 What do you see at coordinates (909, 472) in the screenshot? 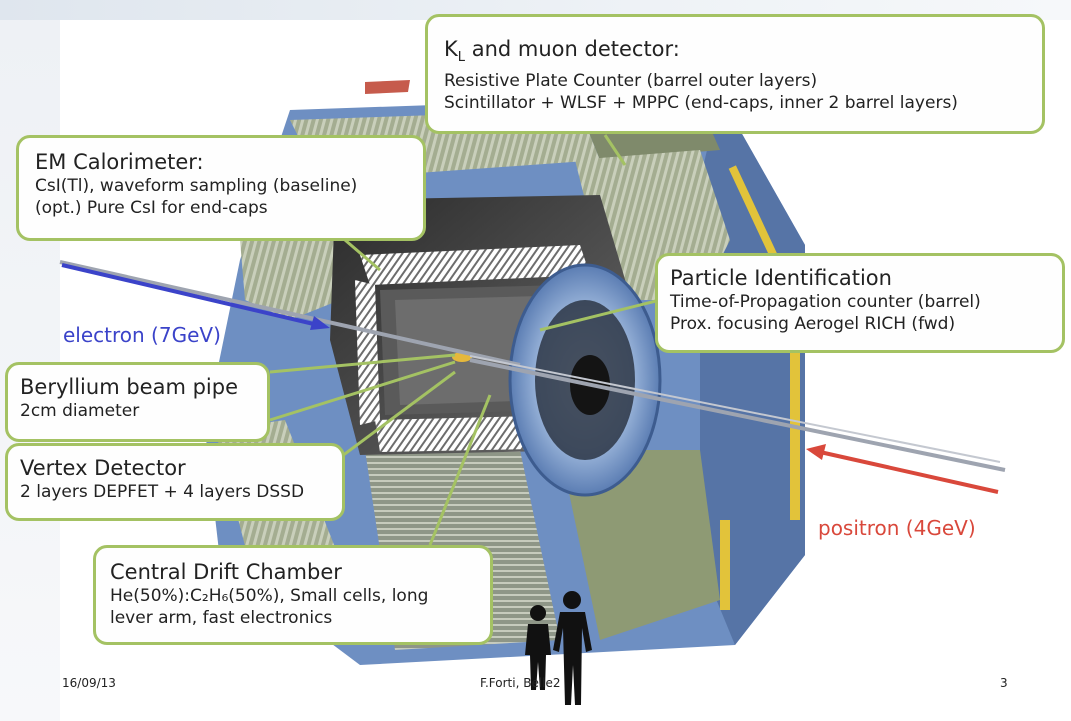
I see `positron-arrow` at bounding box center [909, 472].